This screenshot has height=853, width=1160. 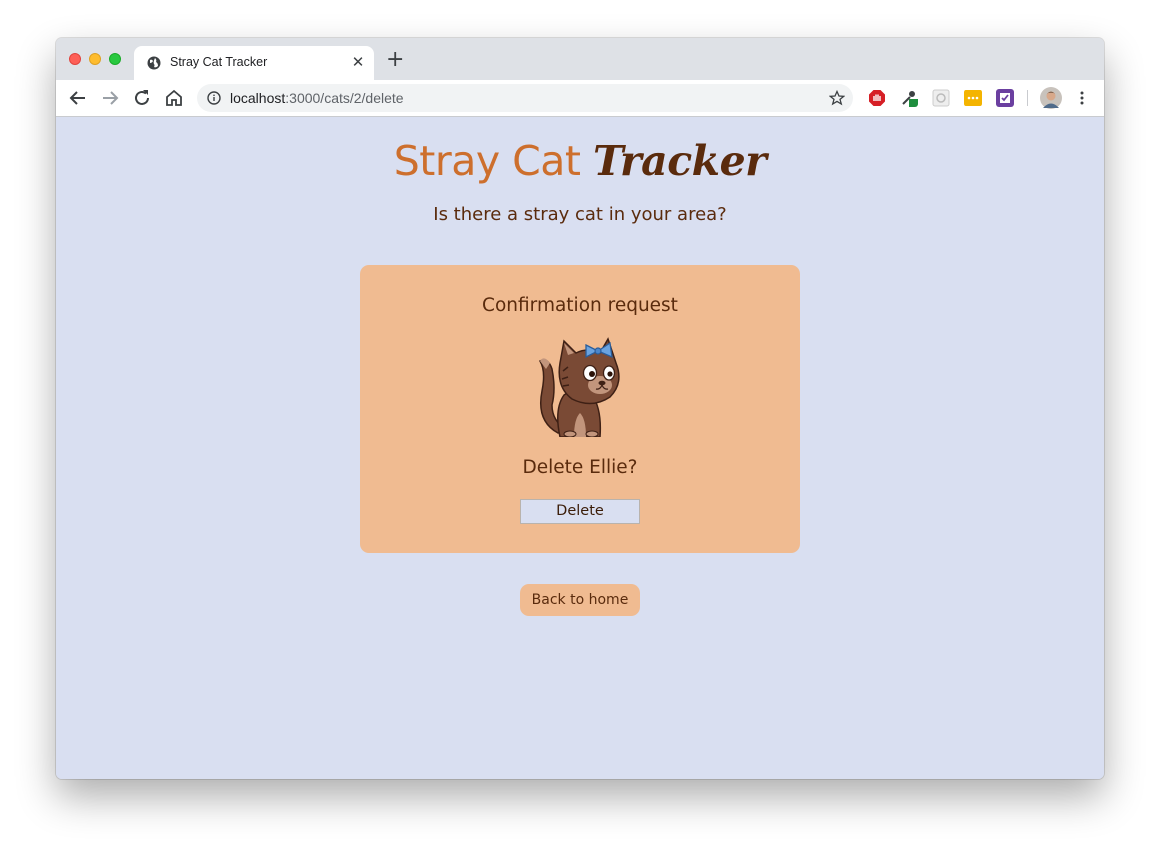 What do you see at coordinates (973, 98) in the screenshot?
I see `chat-extension-icon` at bounding box center [973, 98].